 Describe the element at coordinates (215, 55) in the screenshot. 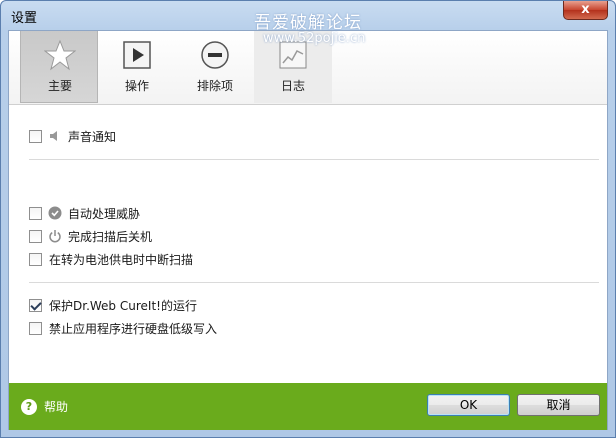

I see `minus-circle-icon` at that location.